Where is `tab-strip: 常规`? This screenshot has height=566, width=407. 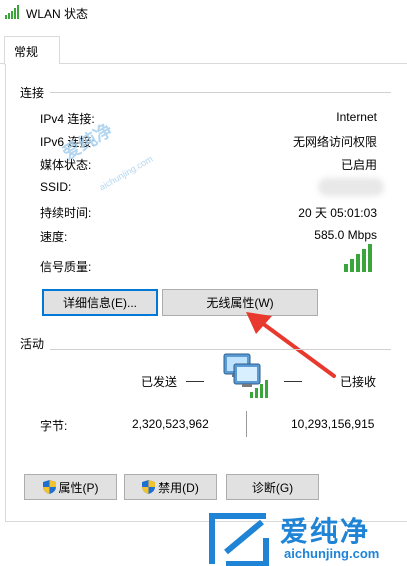
tab-strip: 常规 is located at coordinates (203, 50).